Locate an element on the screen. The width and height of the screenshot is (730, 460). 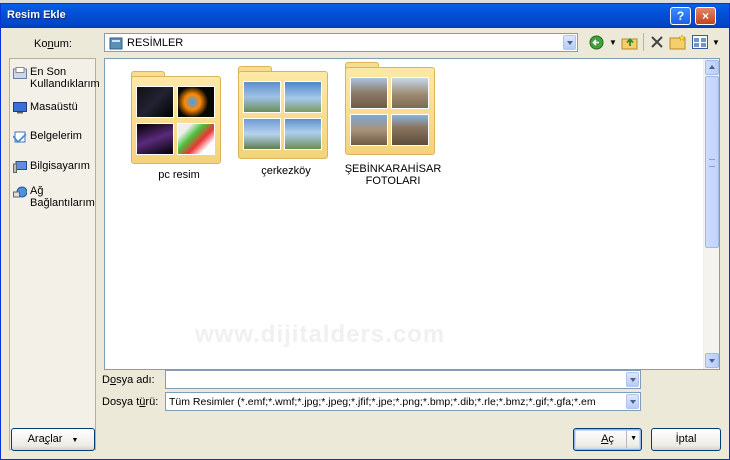
scroll-thumb is located at coordinates (712, 162).